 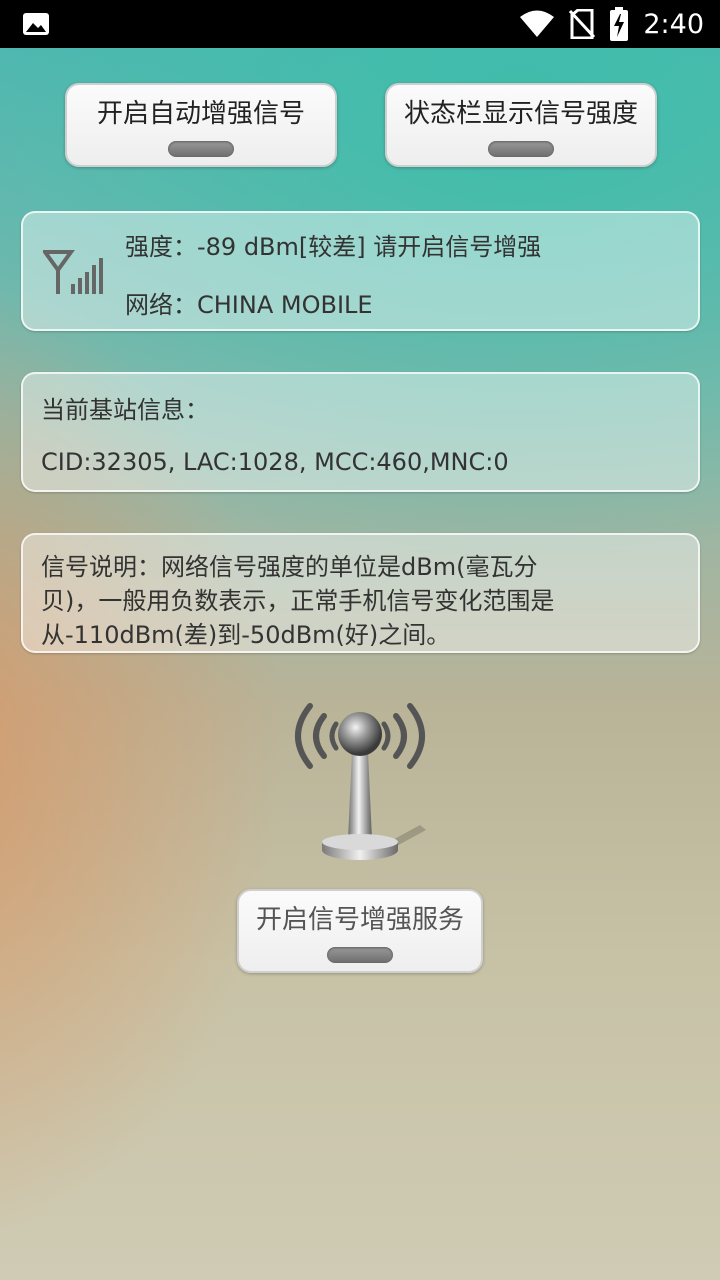 What do you see at coordinates (360, 271) in the screenshot?
I see `signal-info-panel: 强度：-89 dBm[较差] 请开启信号增强 网络：CHINA MOBILE` at bounding box center [360, 271].